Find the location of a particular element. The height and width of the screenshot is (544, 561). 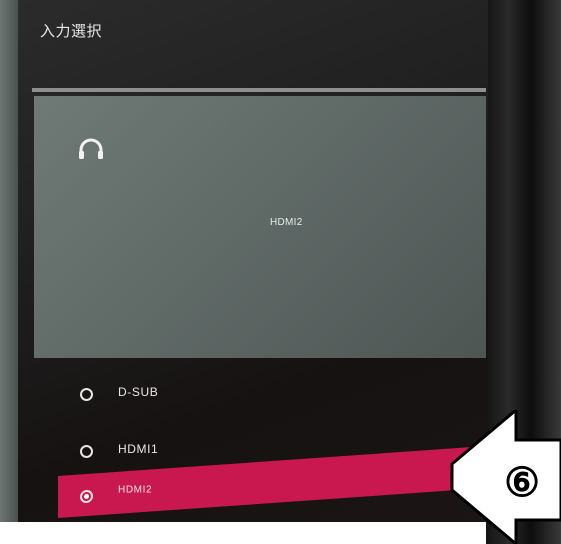

headphone-icon is located at coordinates (91, 148).